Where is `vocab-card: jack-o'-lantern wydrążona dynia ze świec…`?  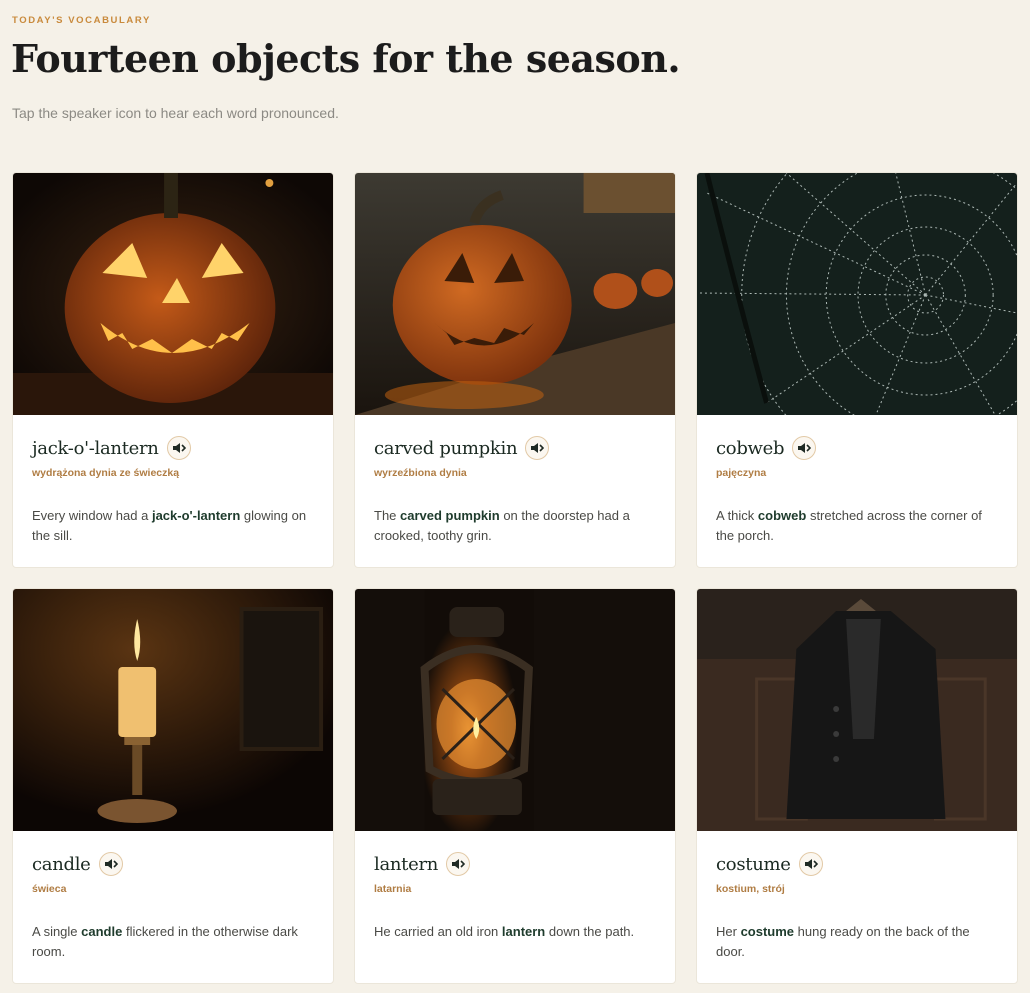 vocab-card: jack-o'-lantern wydrążona dynia ze świec… is located at coordinates (173, 370).